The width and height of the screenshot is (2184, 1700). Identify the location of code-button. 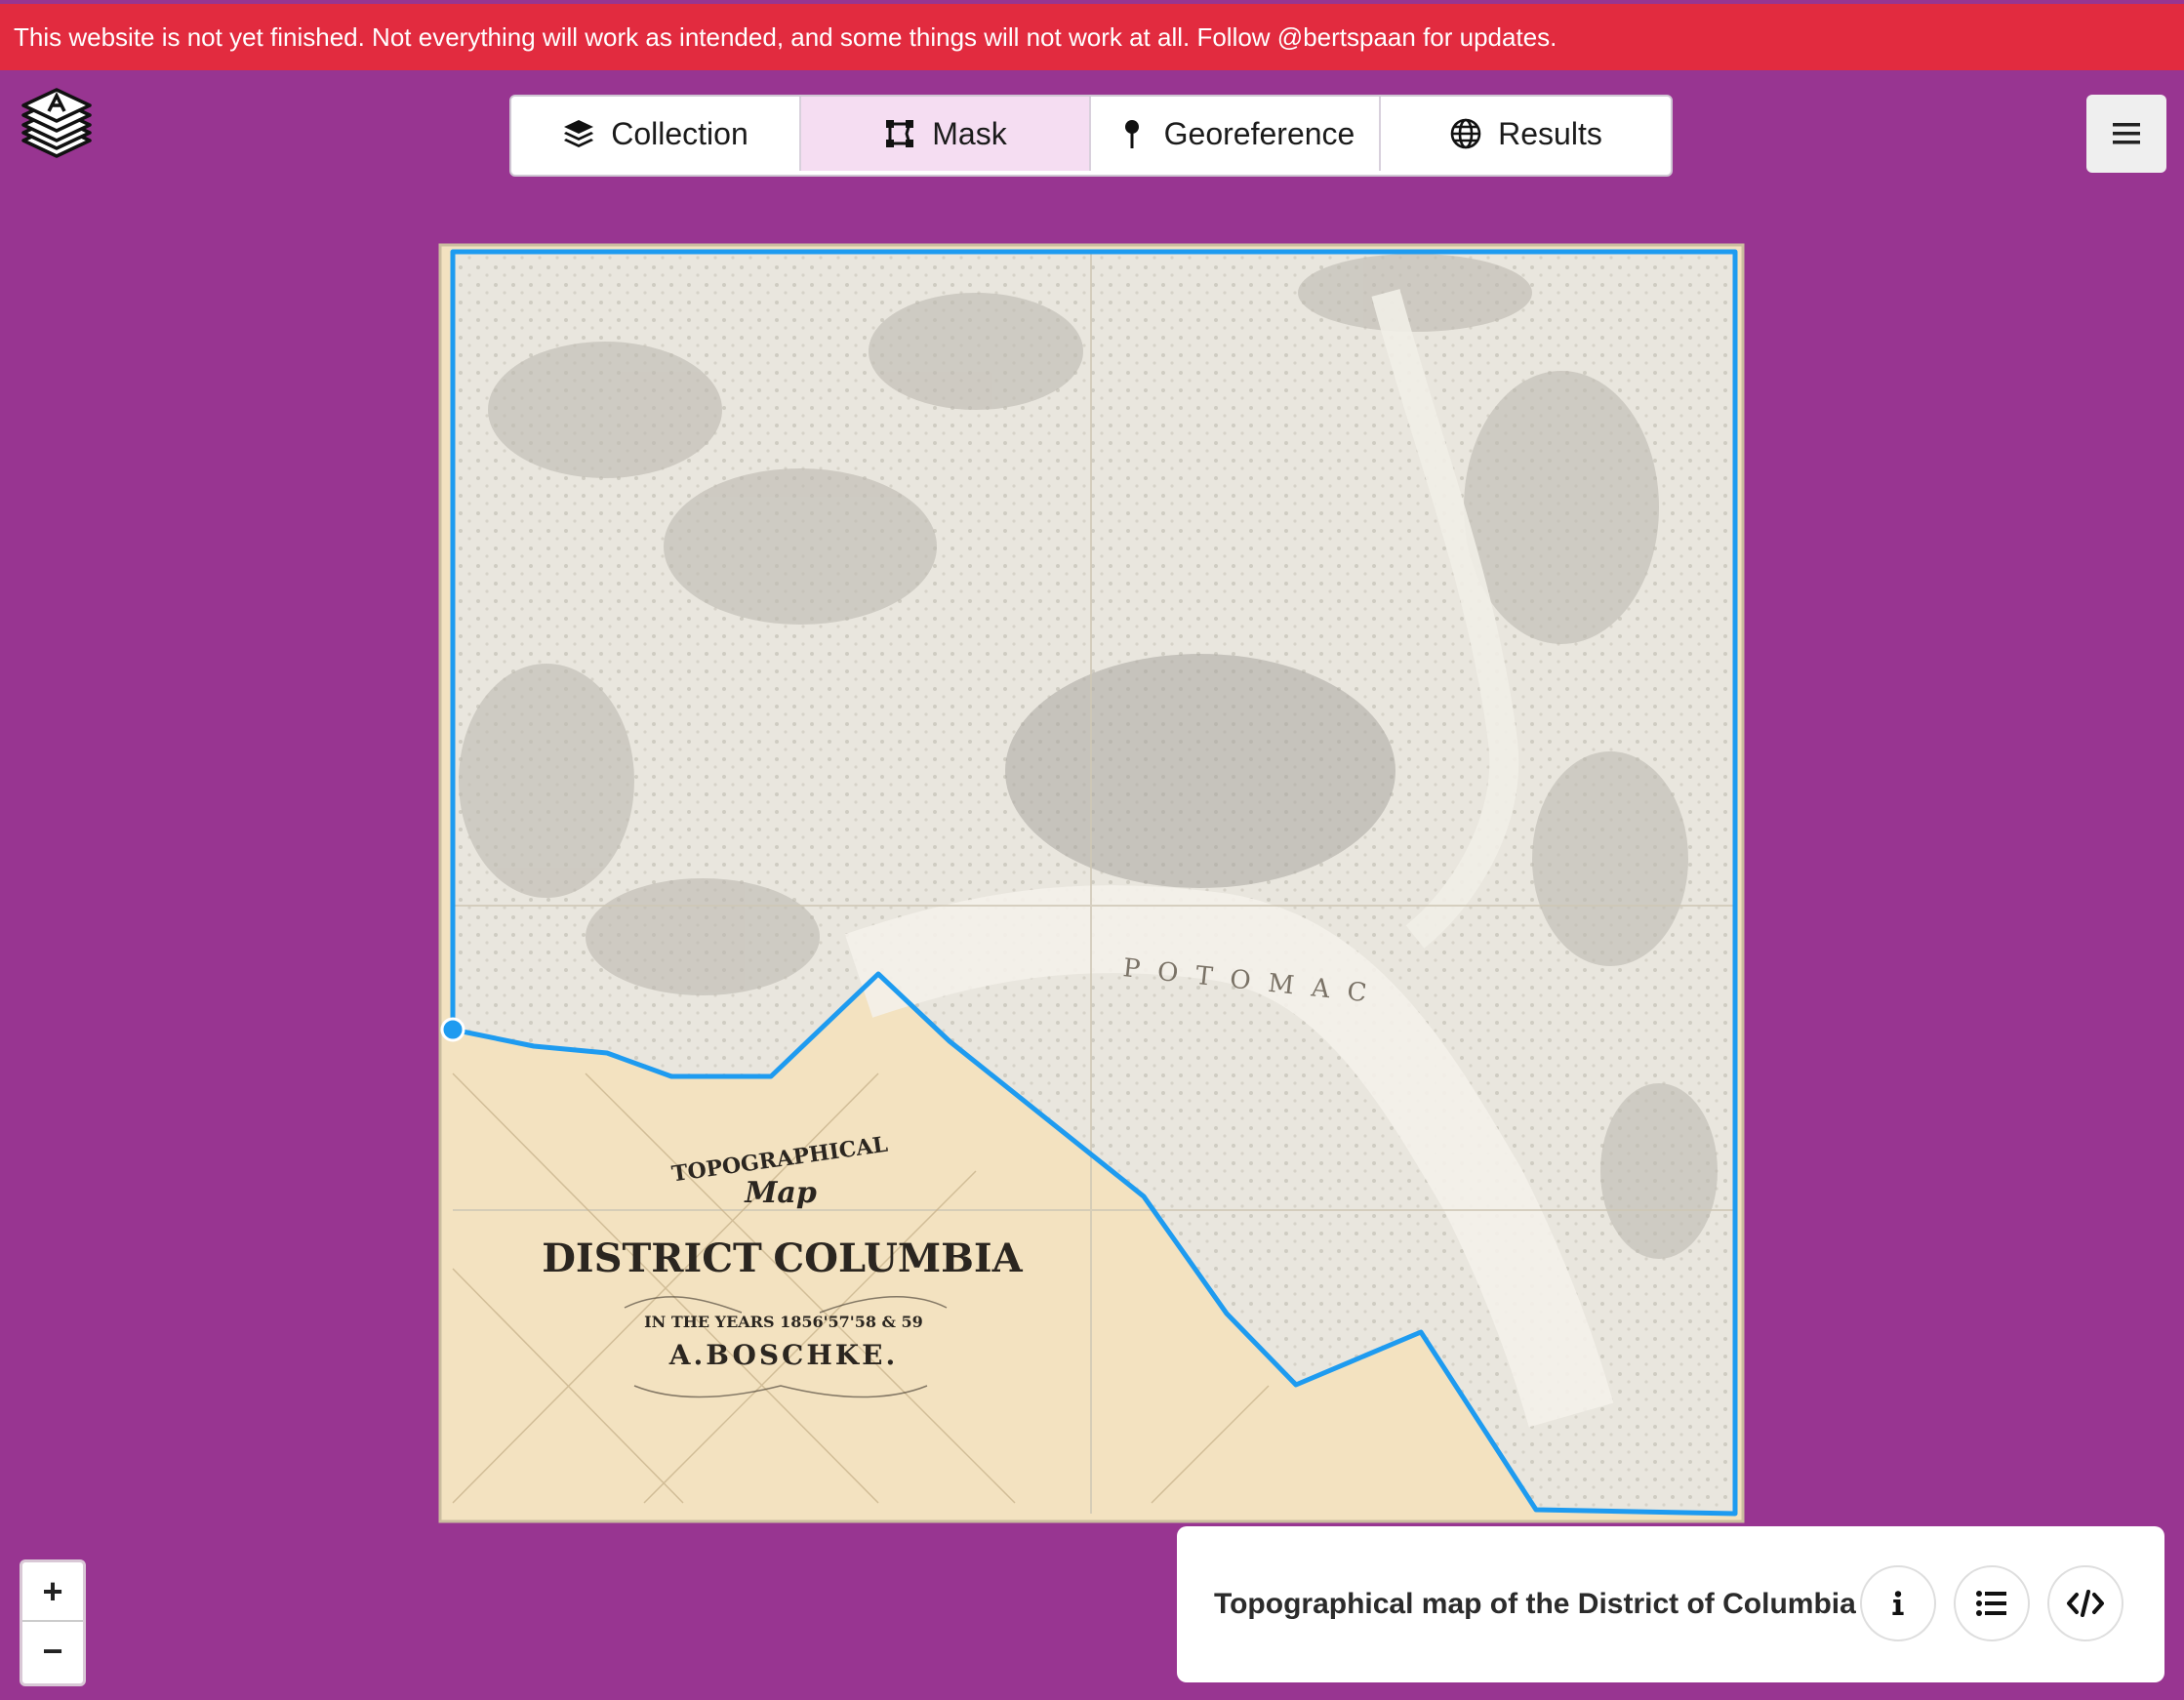
(2085, 1603).